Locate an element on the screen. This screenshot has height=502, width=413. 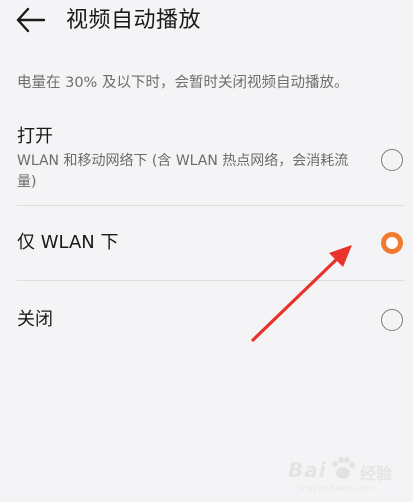
watermark-url: jingyan.baidu.com is located at coordinates (335, 488).